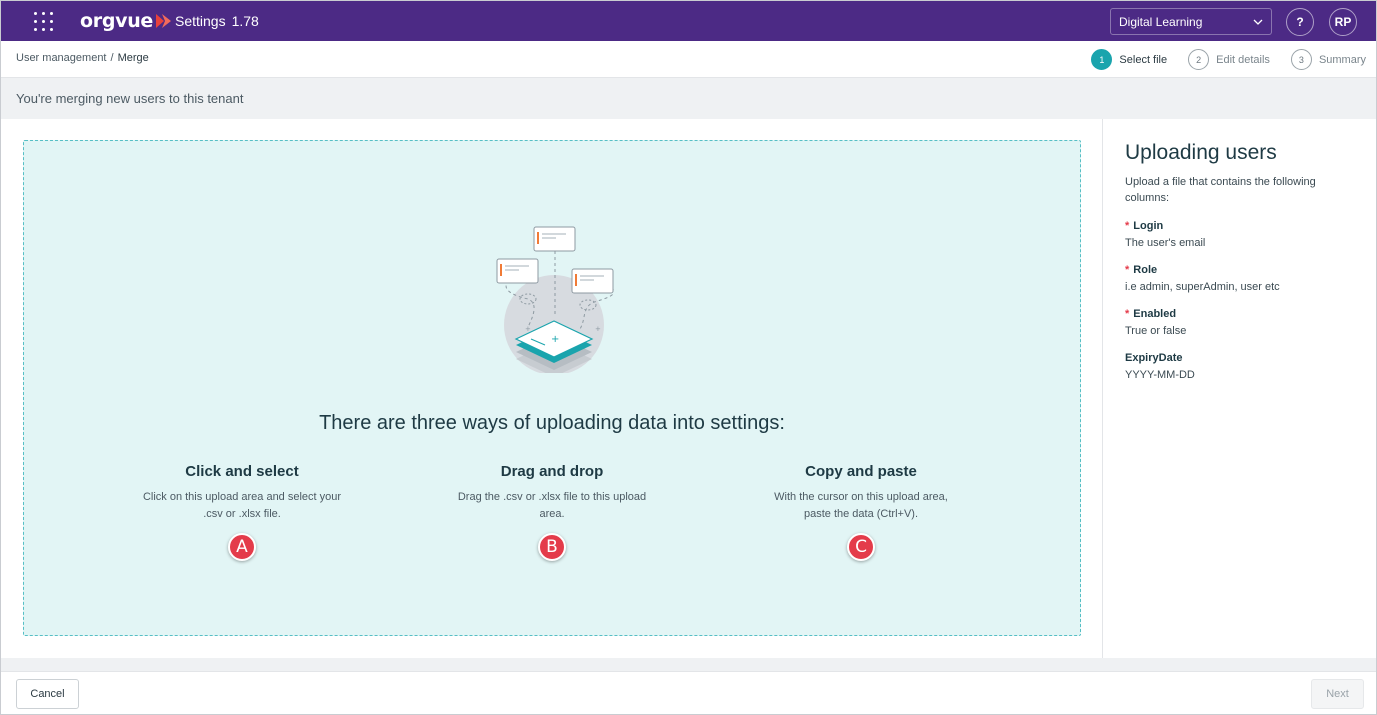 Image resolution: width=1377 pixels, height=715 pixels. What do you see at coordinates (1155, 314) in the screenshot?
I see `column-name: Enabled` at bounding box center [1155, 314].